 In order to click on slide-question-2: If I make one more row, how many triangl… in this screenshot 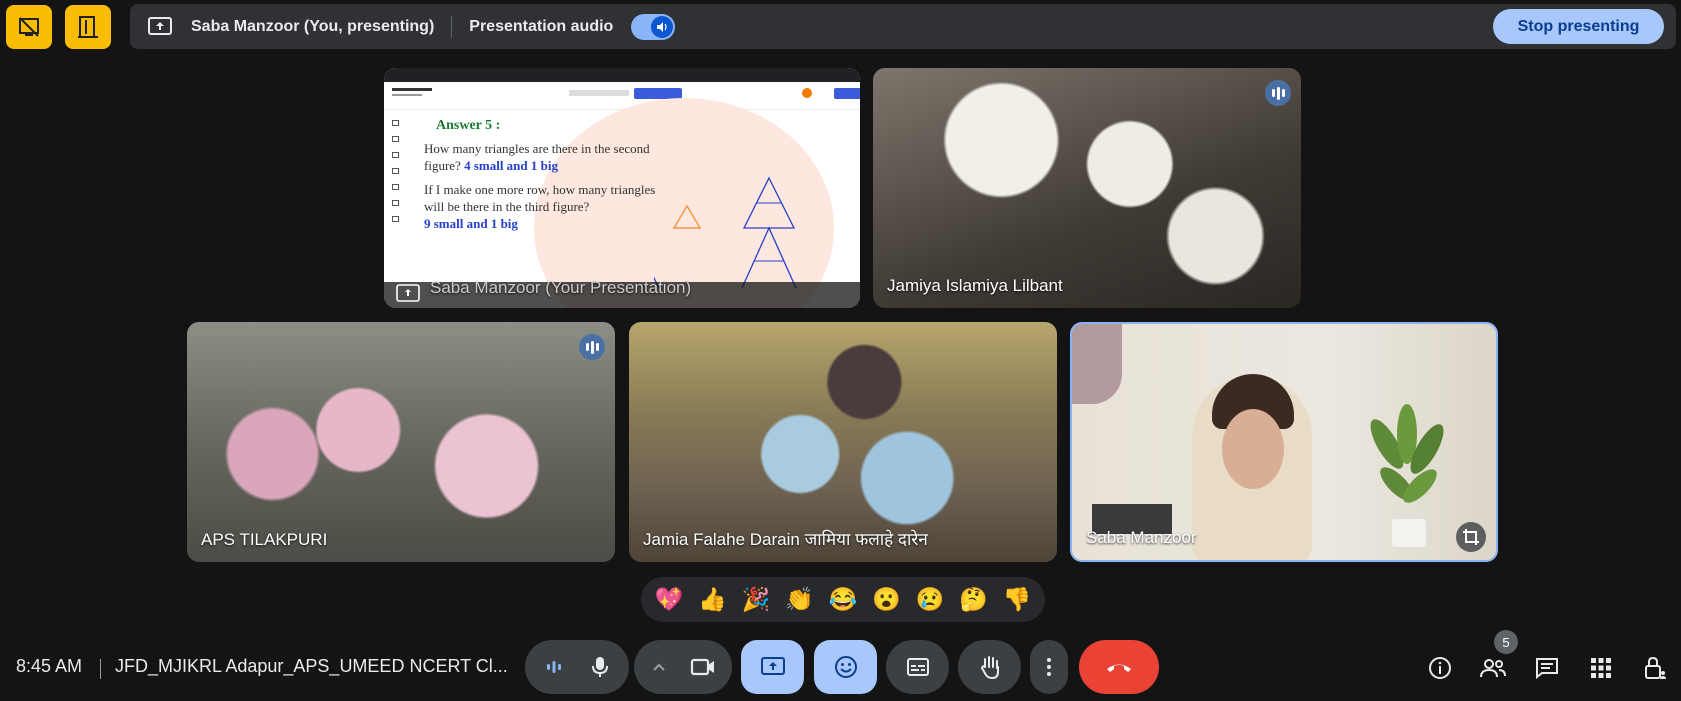, I will do `click(540, 206)`.